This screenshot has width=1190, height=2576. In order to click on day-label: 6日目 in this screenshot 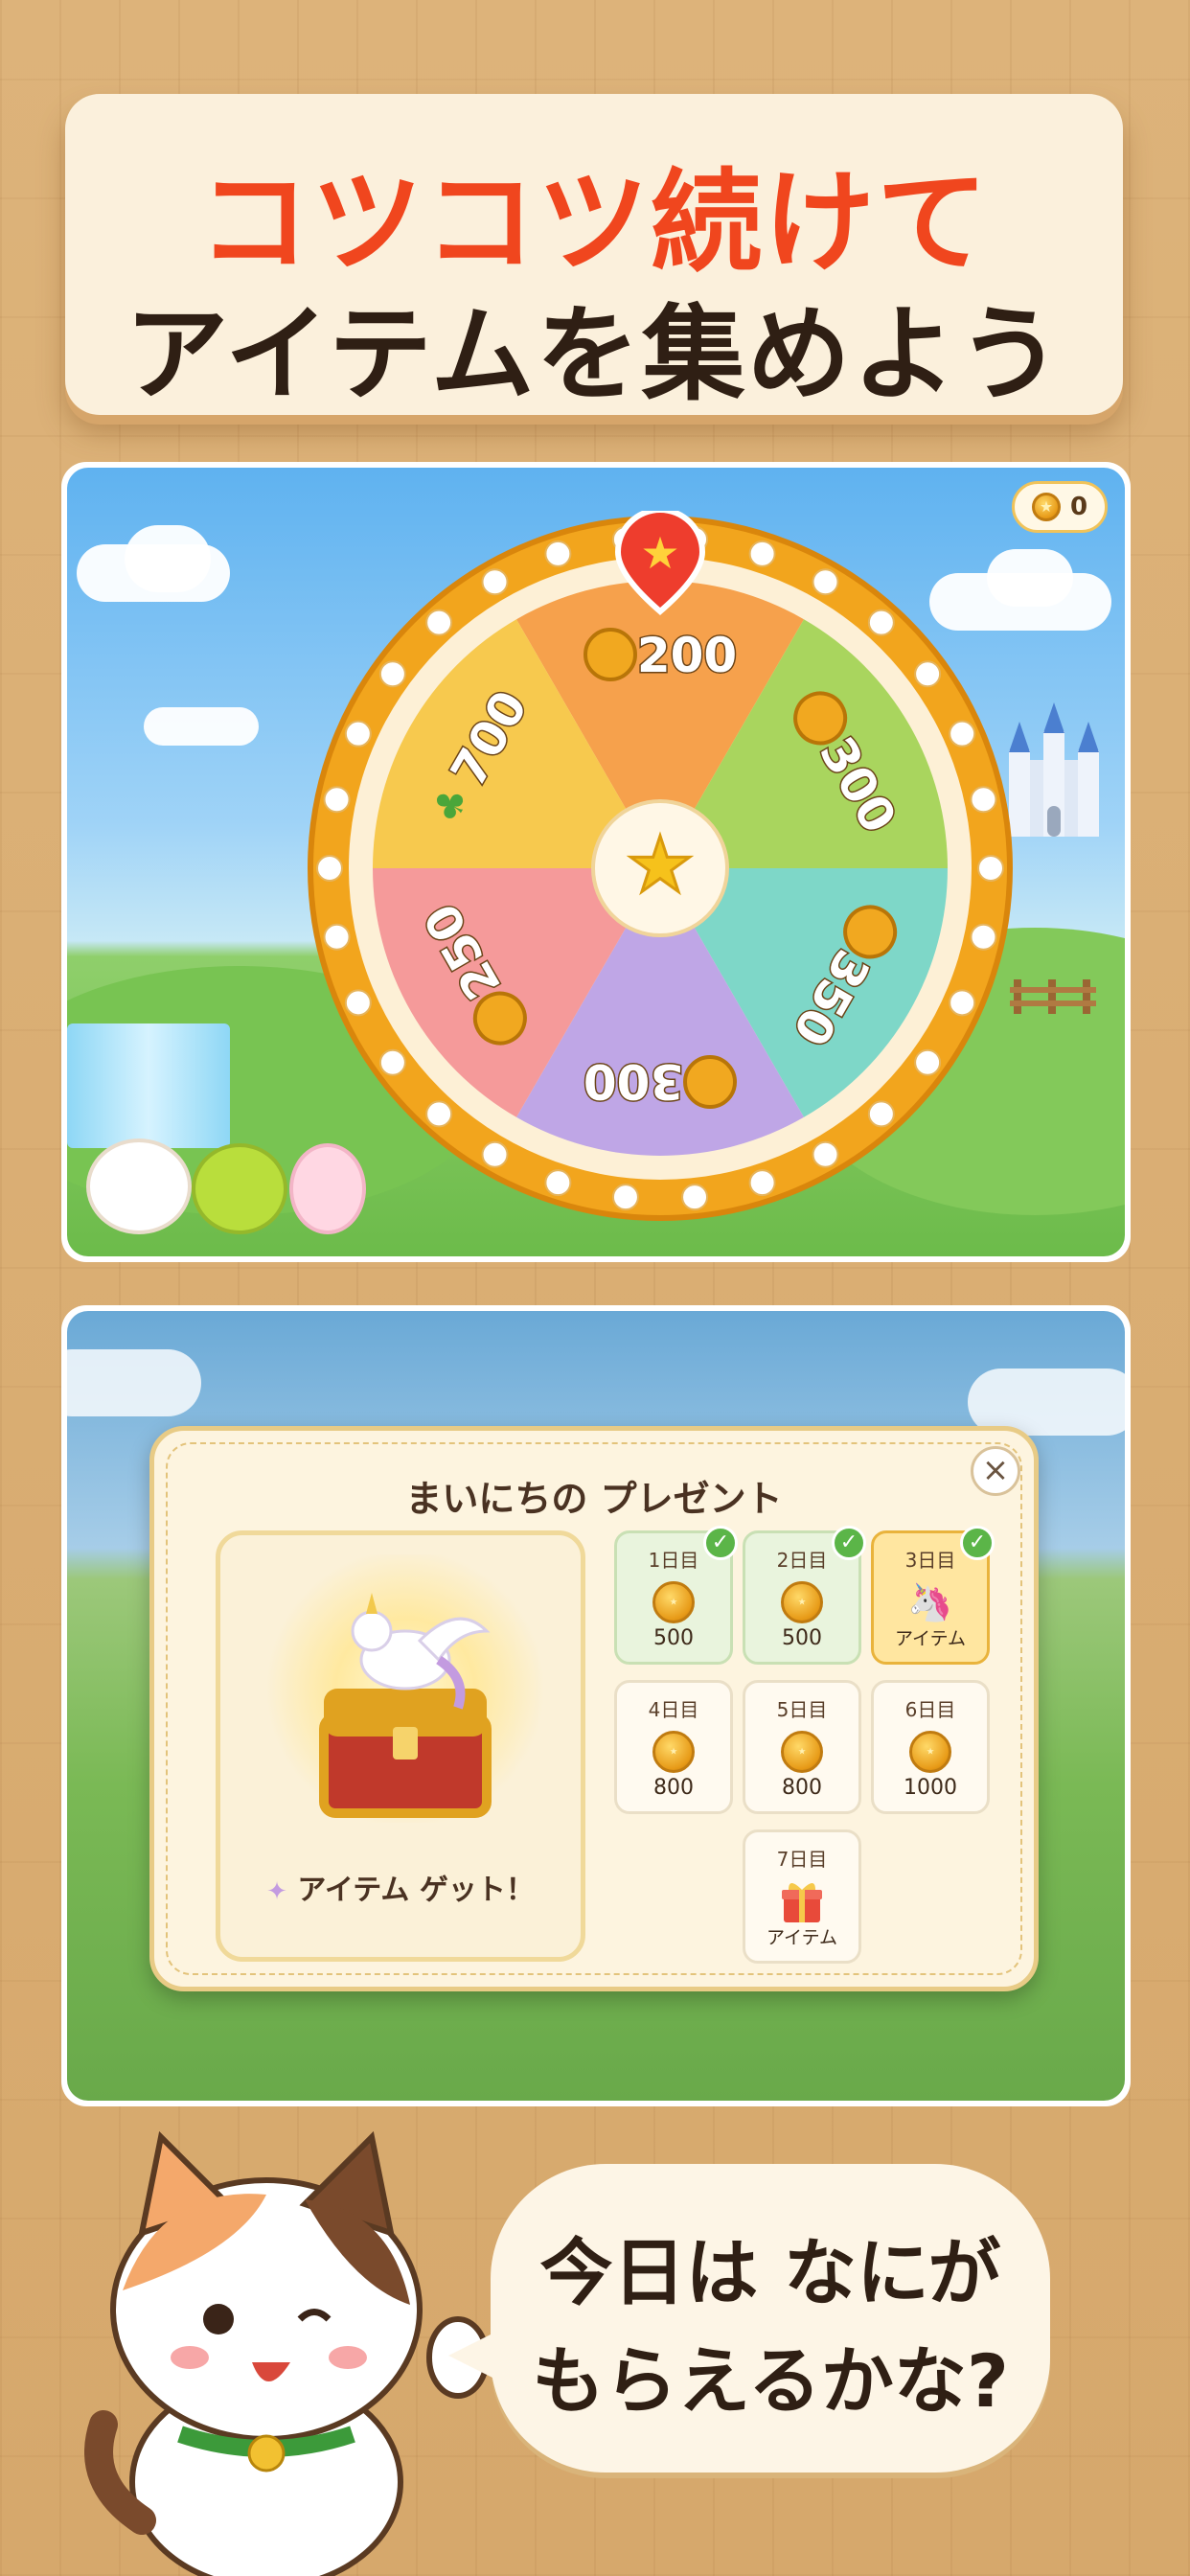, I will do `click(930, 1709)`.